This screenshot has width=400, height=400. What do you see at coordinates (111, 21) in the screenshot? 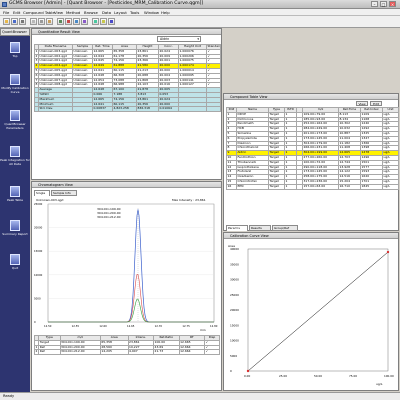
I see `help-button` at bounding box center [111, 21].